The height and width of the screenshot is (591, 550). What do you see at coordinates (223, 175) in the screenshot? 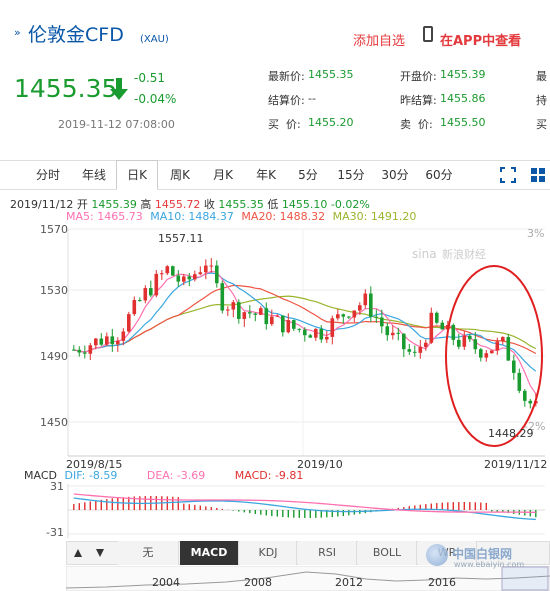
I see `tab-monthly-k: 月K` at bounding box center [223, 175].